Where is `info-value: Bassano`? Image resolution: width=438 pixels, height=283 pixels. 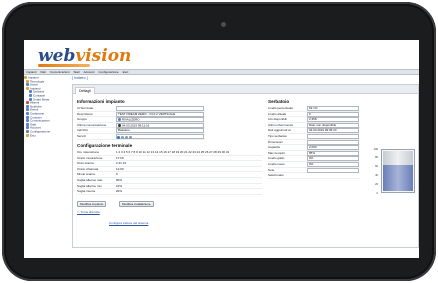 info-value: Bassano is located at coordinates (160, 131).